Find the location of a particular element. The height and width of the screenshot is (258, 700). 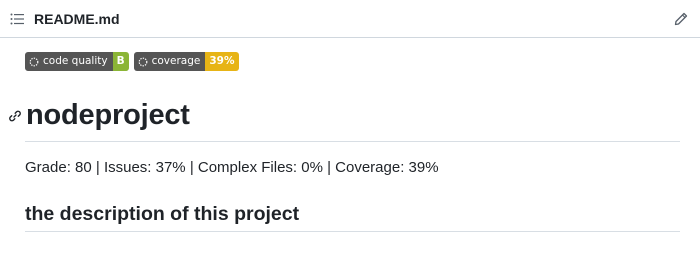

page-title: nodeproject is located at coordinates (108, 115).